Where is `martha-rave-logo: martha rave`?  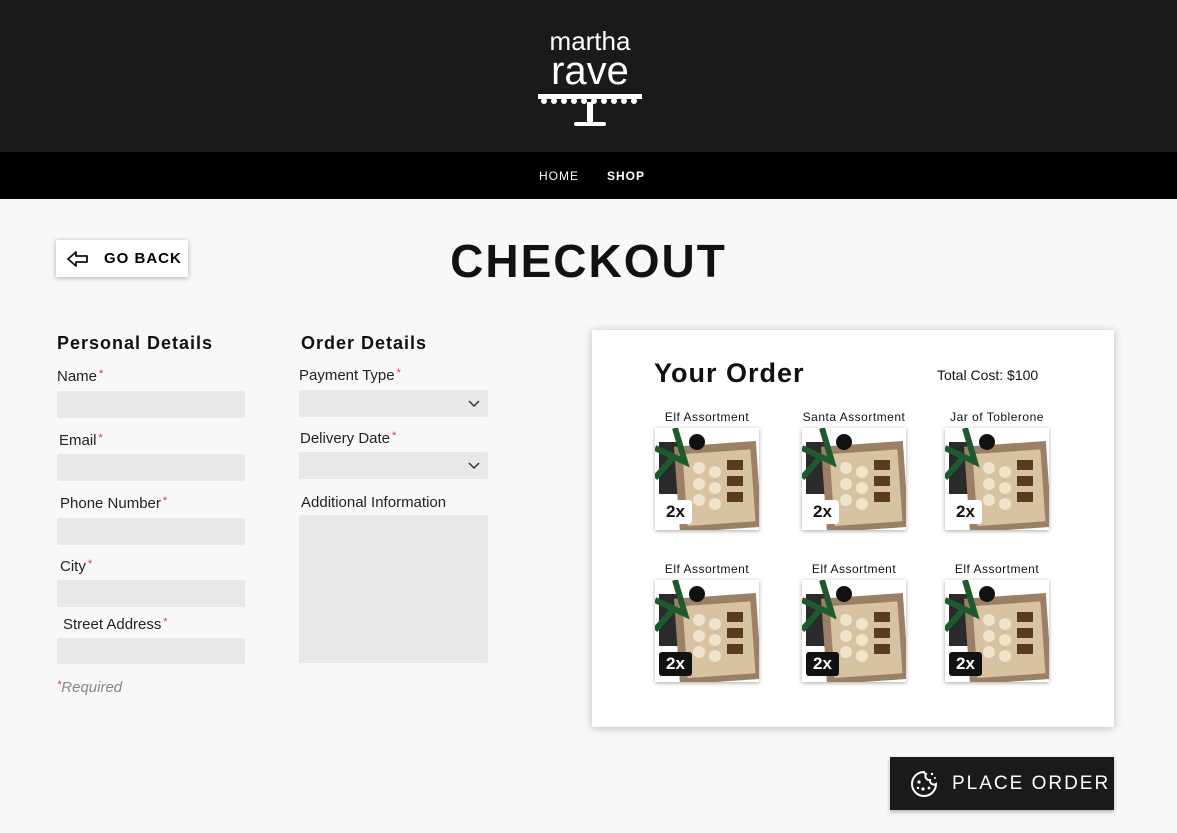 martha-rave-logo: martha rave is located at coordinates (590, 76).